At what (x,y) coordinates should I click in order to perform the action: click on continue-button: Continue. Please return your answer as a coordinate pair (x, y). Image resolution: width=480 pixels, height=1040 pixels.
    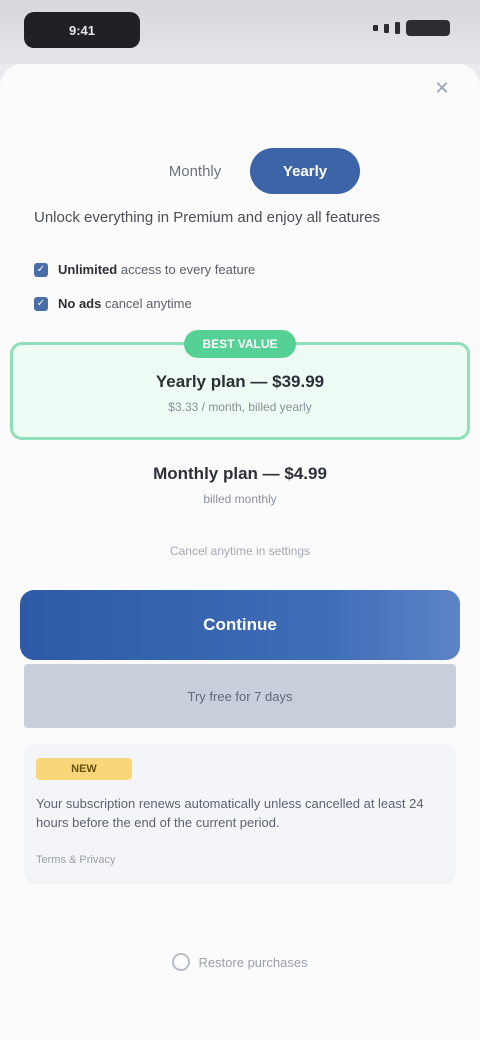
    Looking at the image, I should click on (240, 625).